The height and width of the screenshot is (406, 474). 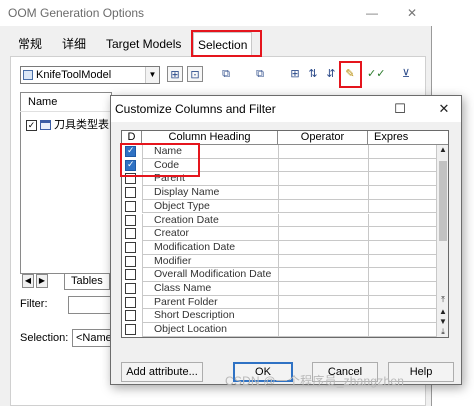 What do you see at coordinates (210, 193) in the screenshot?
I see `row-heading: Display Name` at bounding box center [210, 193].